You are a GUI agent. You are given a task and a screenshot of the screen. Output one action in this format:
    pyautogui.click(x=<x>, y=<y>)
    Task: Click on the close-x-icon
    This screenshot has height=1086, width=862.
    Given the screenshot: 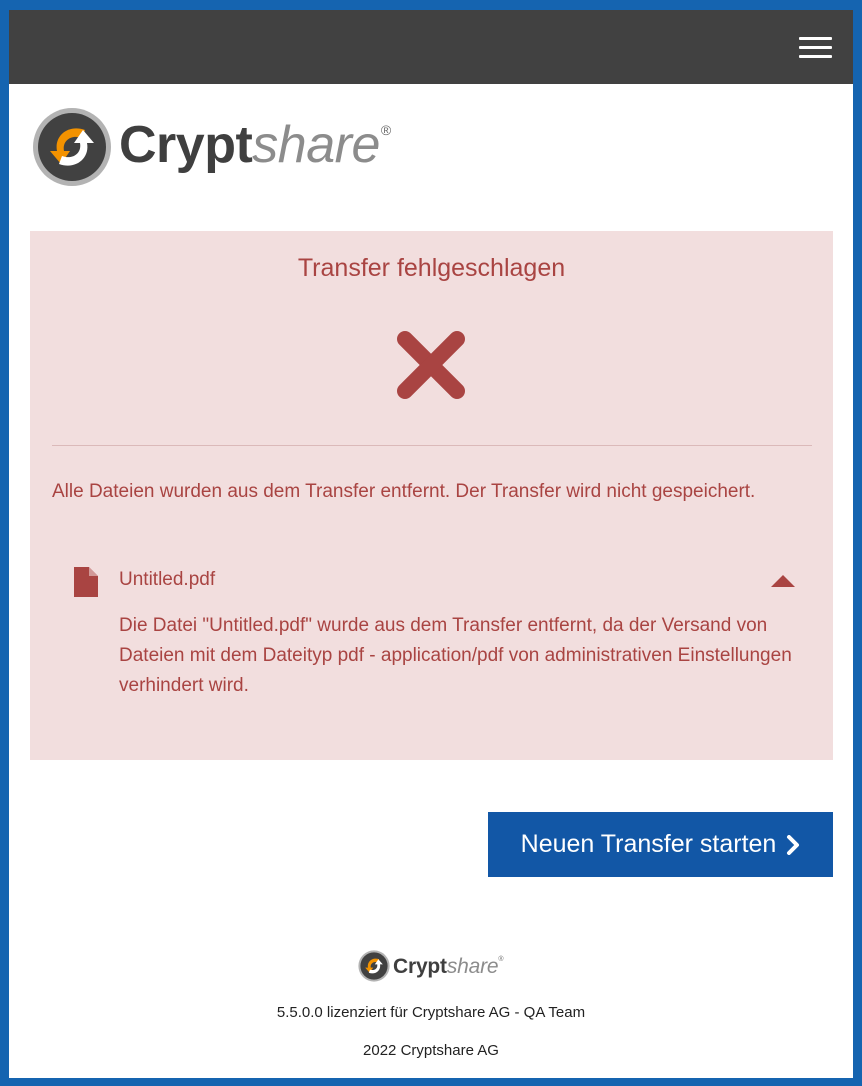 What is the action you would take?
    pyautogui.click(x=431, y=365)
    